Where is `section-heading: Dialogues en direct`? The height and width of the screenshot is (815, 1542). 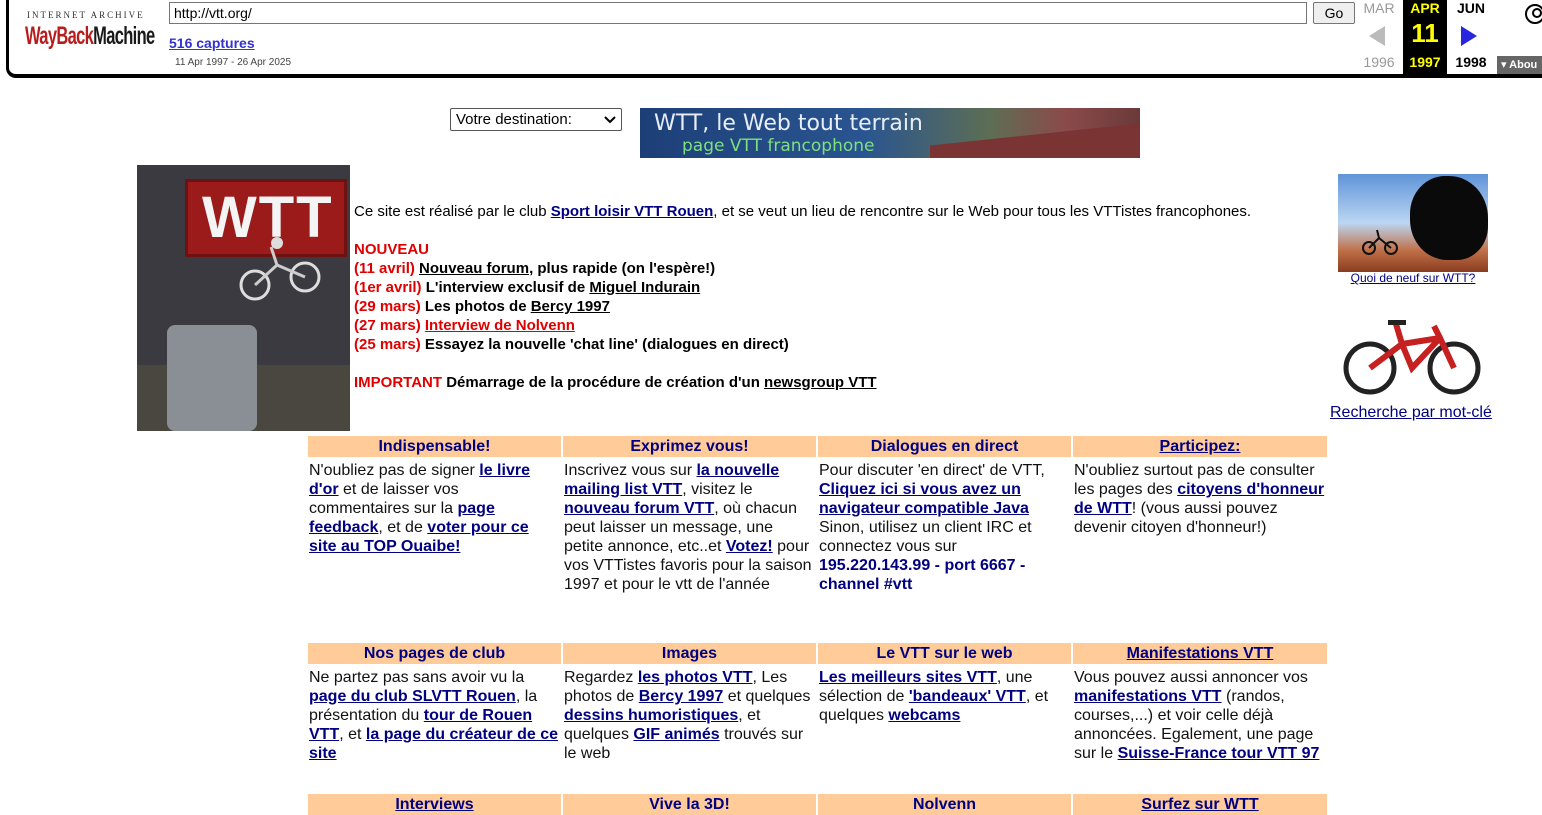
section-heading: Dialogues en direct is located at coordinates (944, 446).